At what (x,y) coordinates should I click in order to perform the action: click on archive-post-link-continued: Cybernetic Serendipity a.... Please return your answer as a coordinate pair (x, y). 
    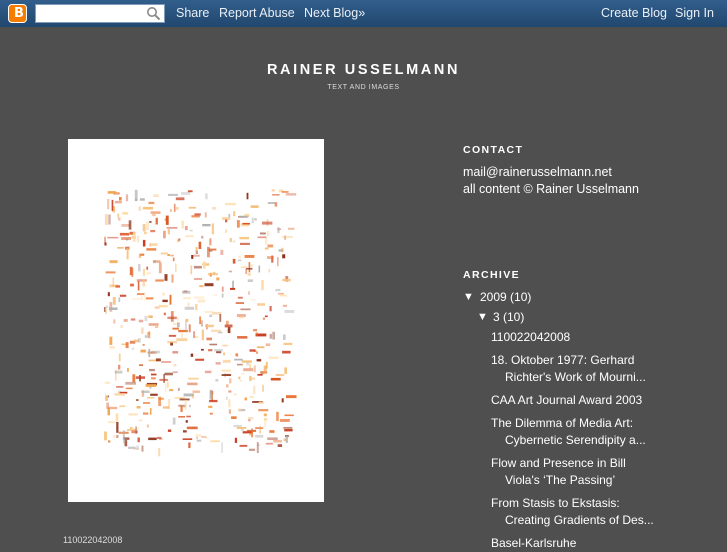
    Looking at the image, I should click on (575, 440).